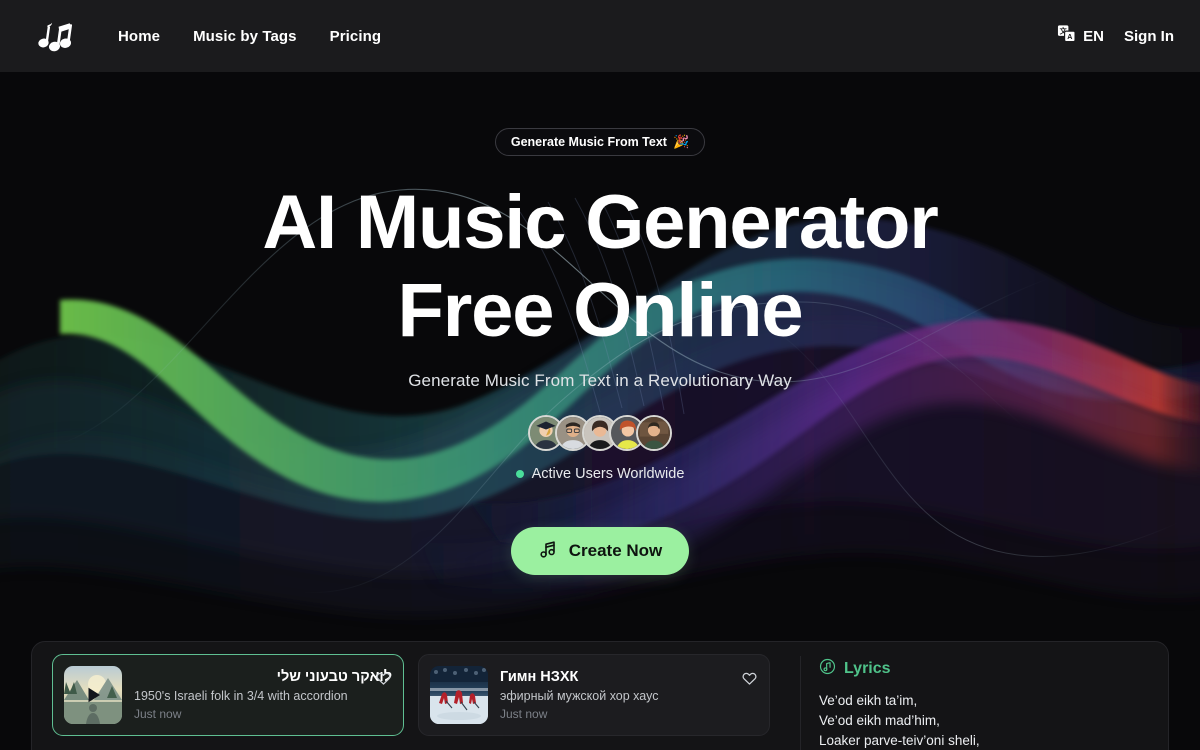  I want to click on svg-text: A, so click(1069, 37).